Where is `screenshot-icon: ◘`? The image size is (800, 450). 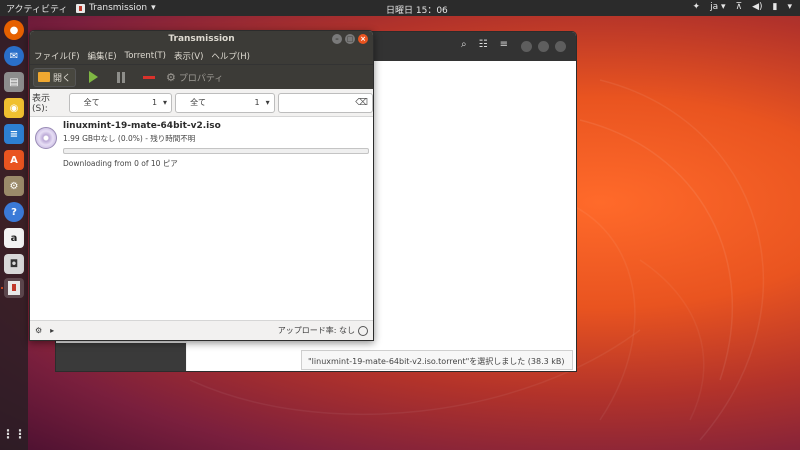 screenshot-icon: ◘ is located at coordinates (14, 264).